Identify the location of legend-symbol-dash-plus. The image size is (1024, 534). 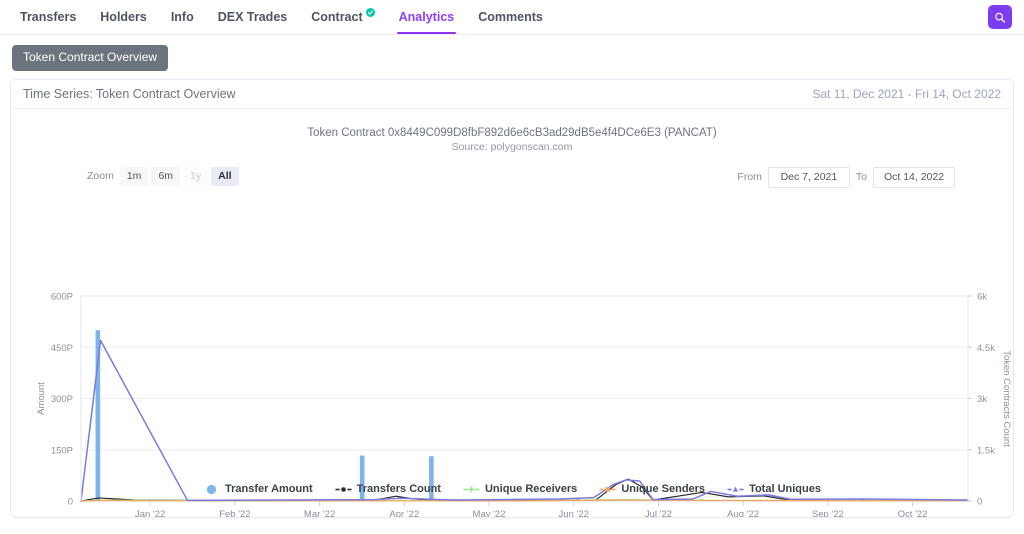
(471, 489).